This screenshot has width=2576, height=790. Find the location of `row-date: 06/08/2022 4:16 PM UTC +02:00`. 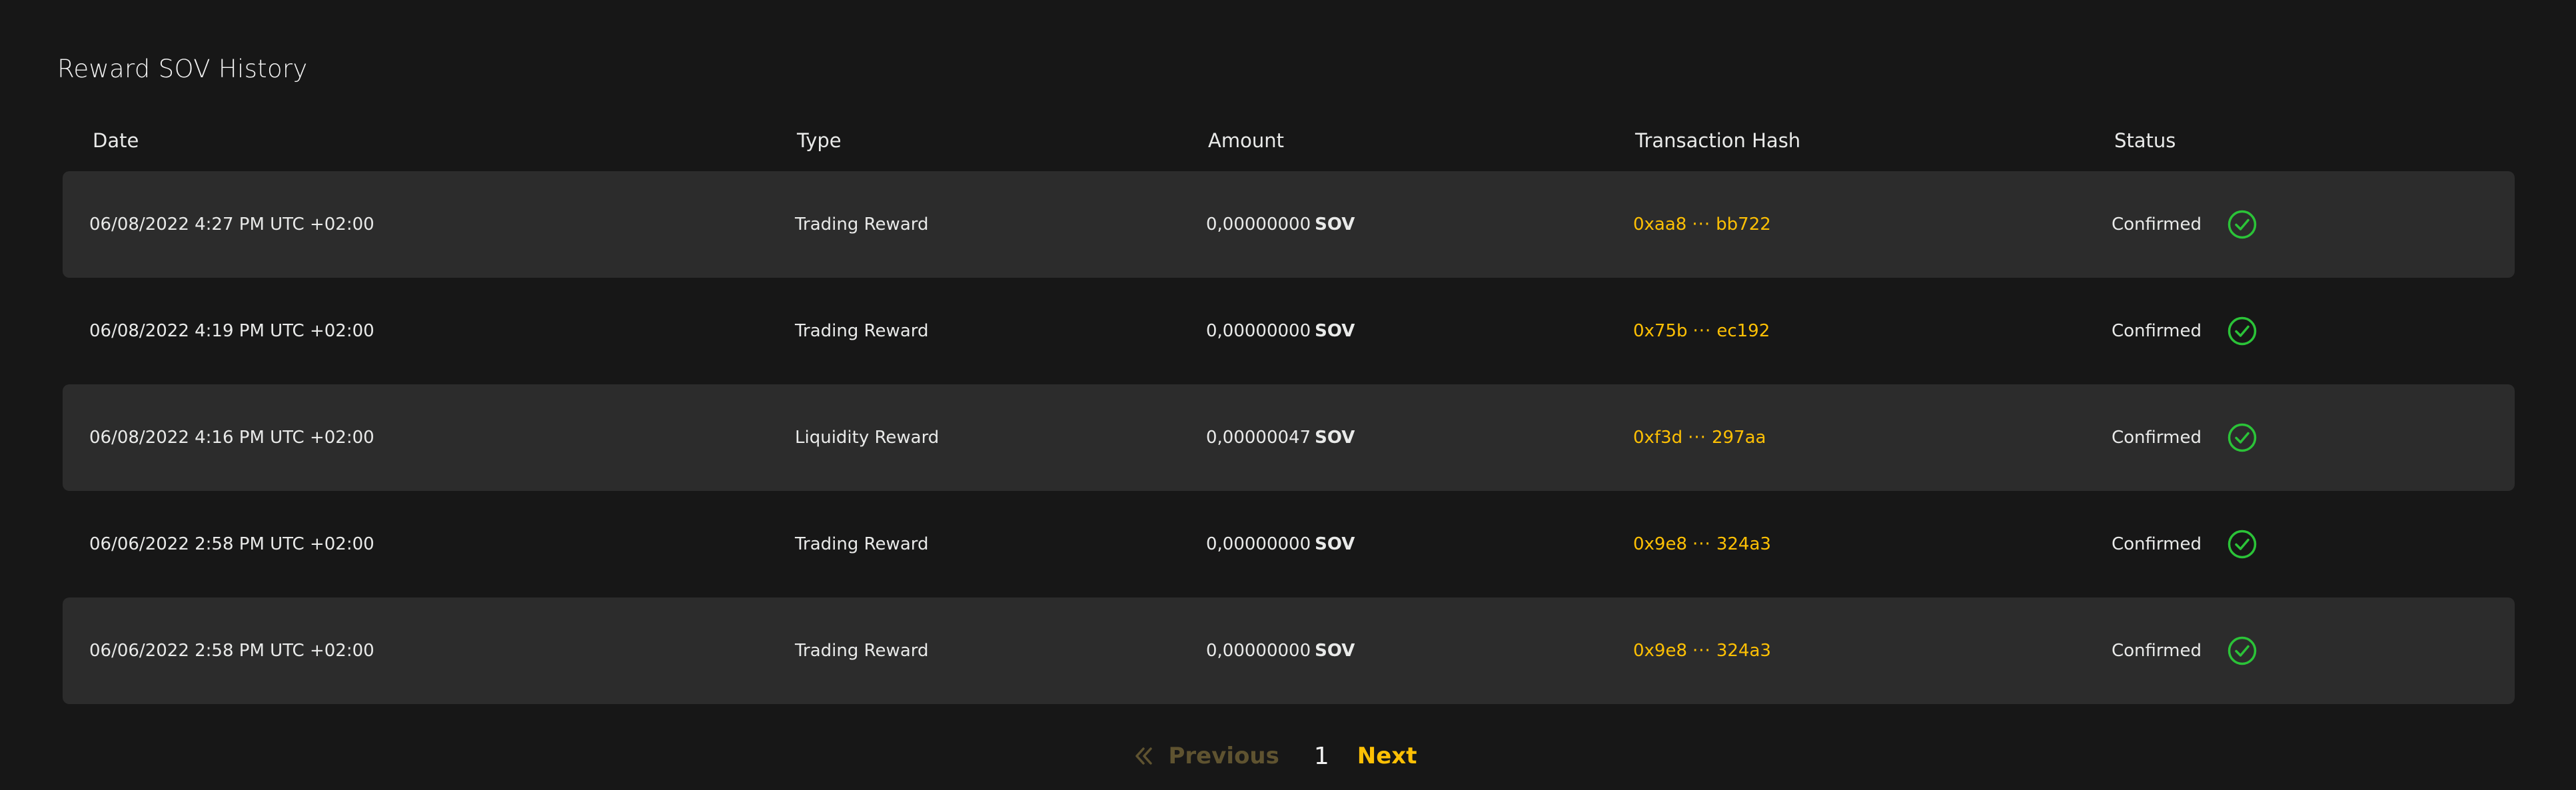

row-date: 06/08/2022 4:16 PM UTC +02:00 is located at coordinates (231, 438).